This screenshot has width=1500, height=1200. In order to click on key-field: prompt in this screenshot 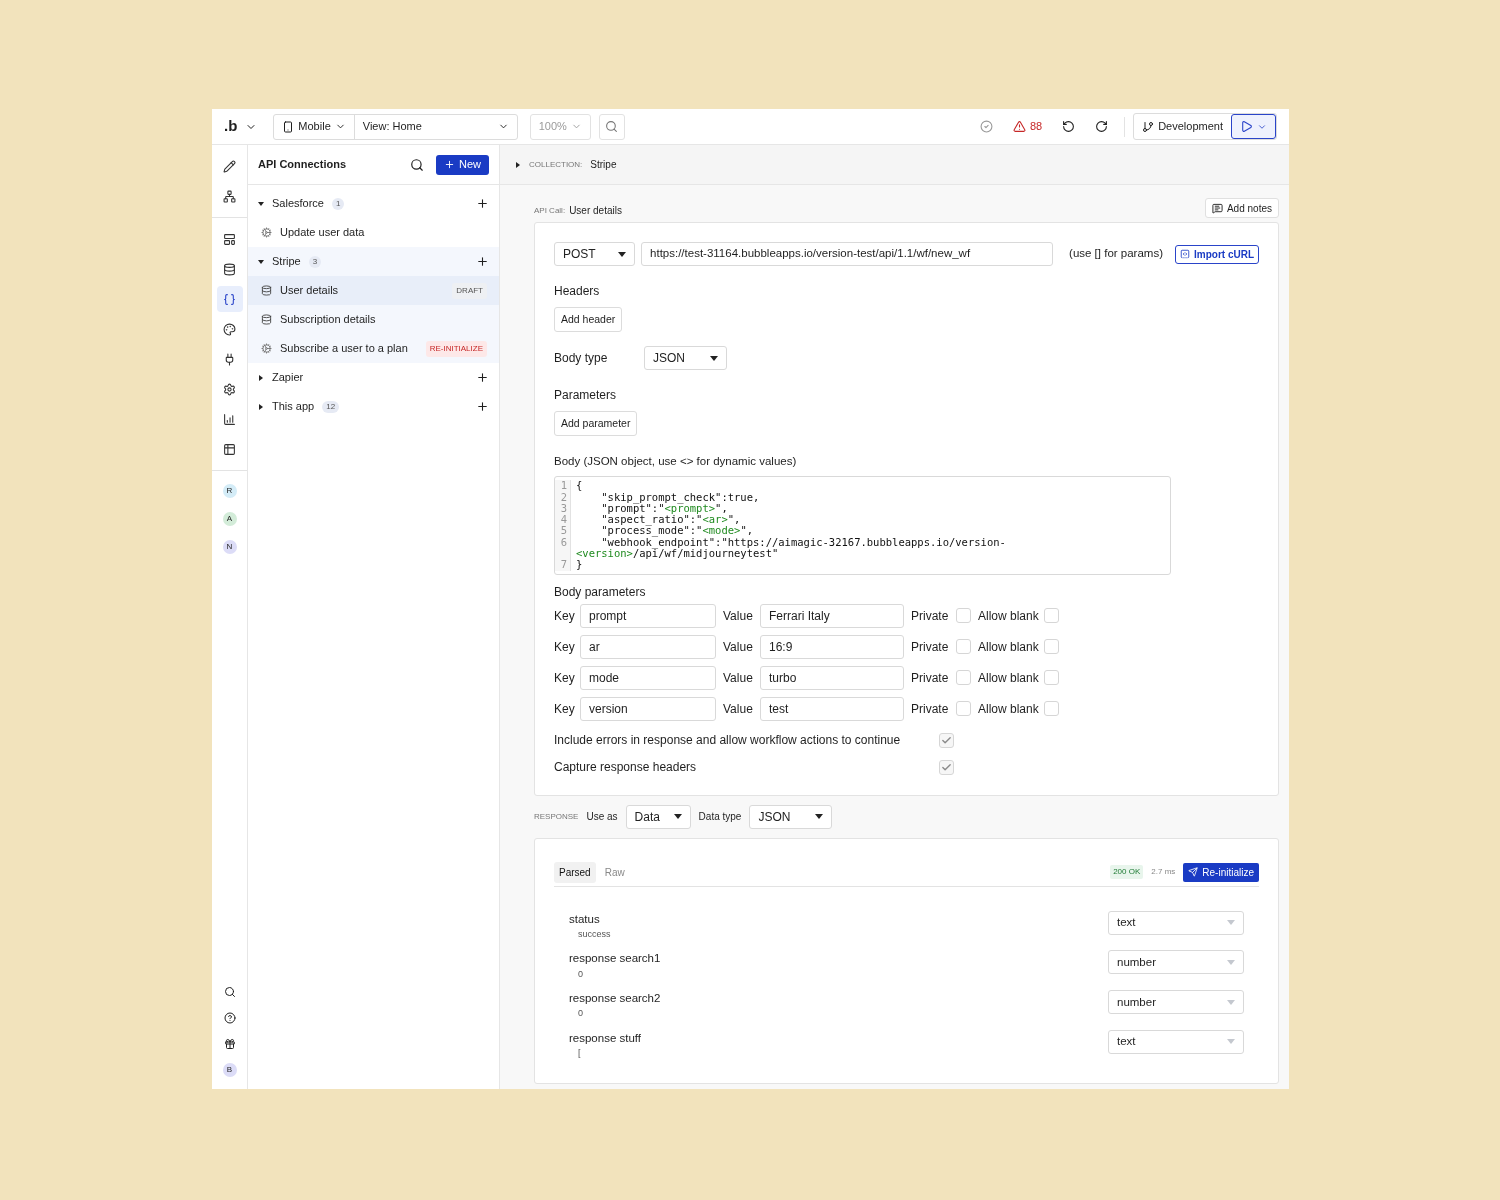, I will do `click(648, 615)`.